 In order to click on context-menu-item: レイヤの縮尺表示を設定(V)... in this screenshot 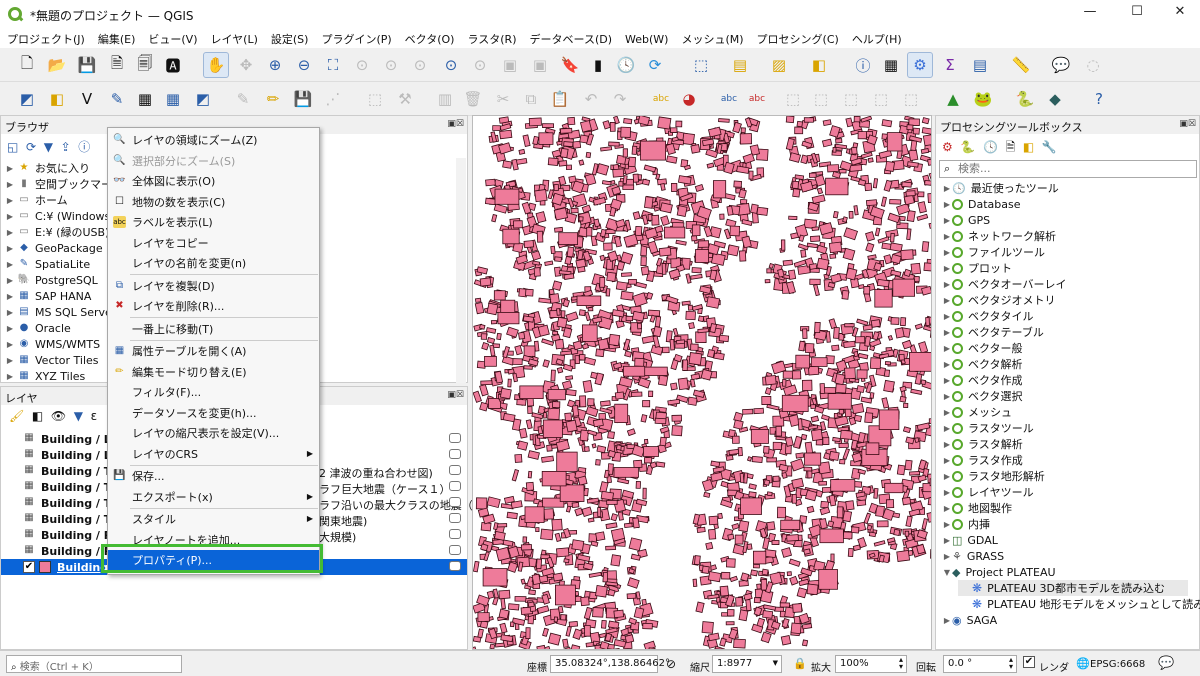, I will do `click(213, 433)`.